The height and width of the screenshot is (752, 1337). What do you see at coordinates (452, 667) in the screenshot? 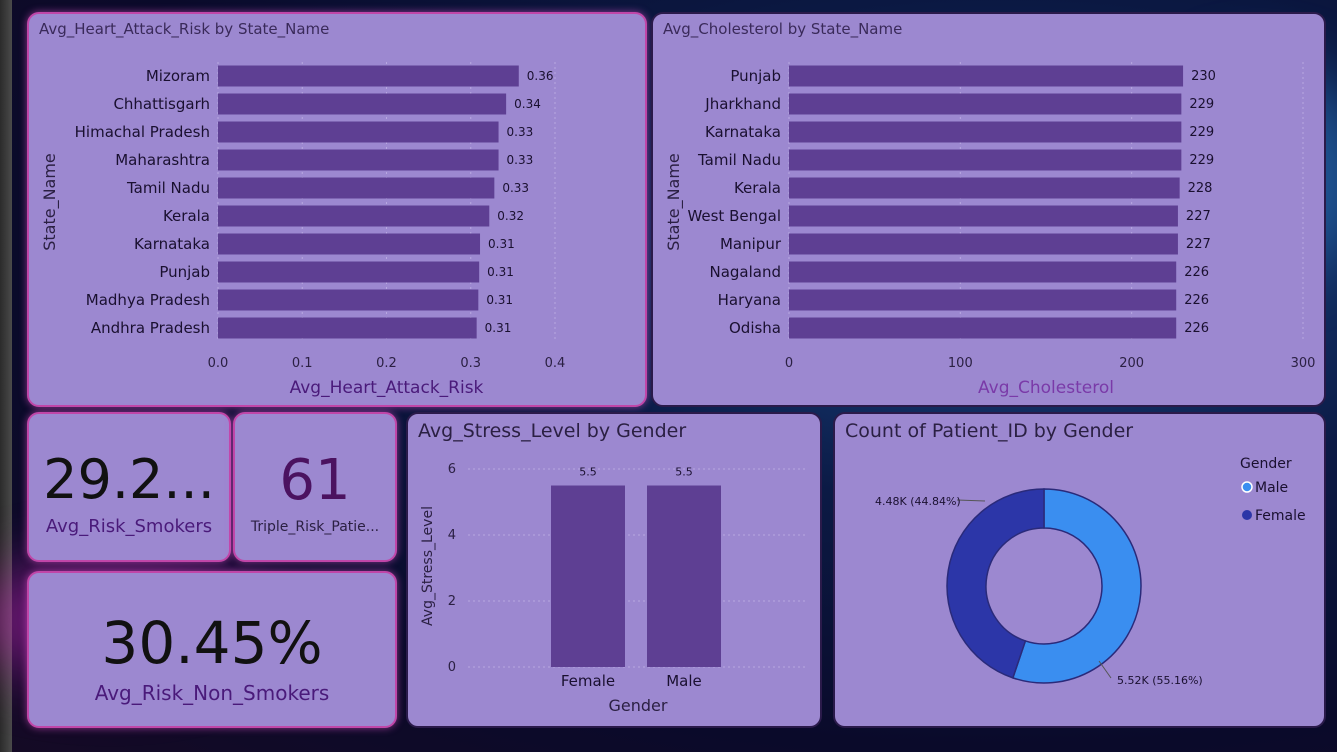
I see `y-tick-label: 0` at bounding box center [452, 667].